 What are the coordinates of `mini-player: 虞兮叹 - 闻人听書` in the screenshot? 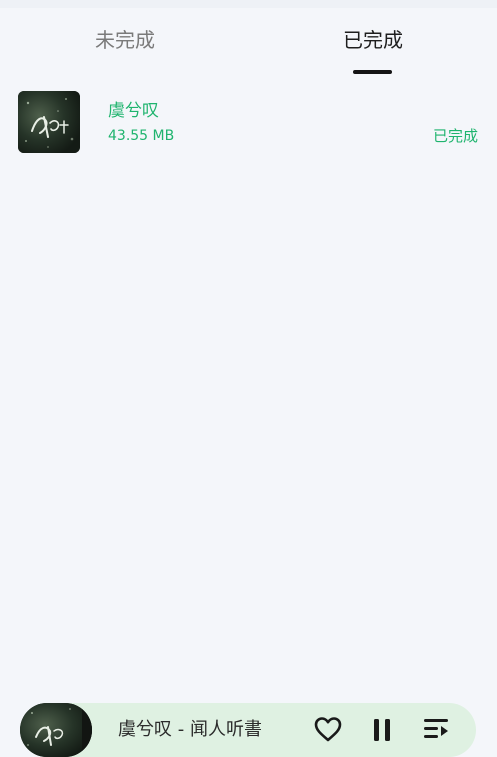 It's located at (248, 730).